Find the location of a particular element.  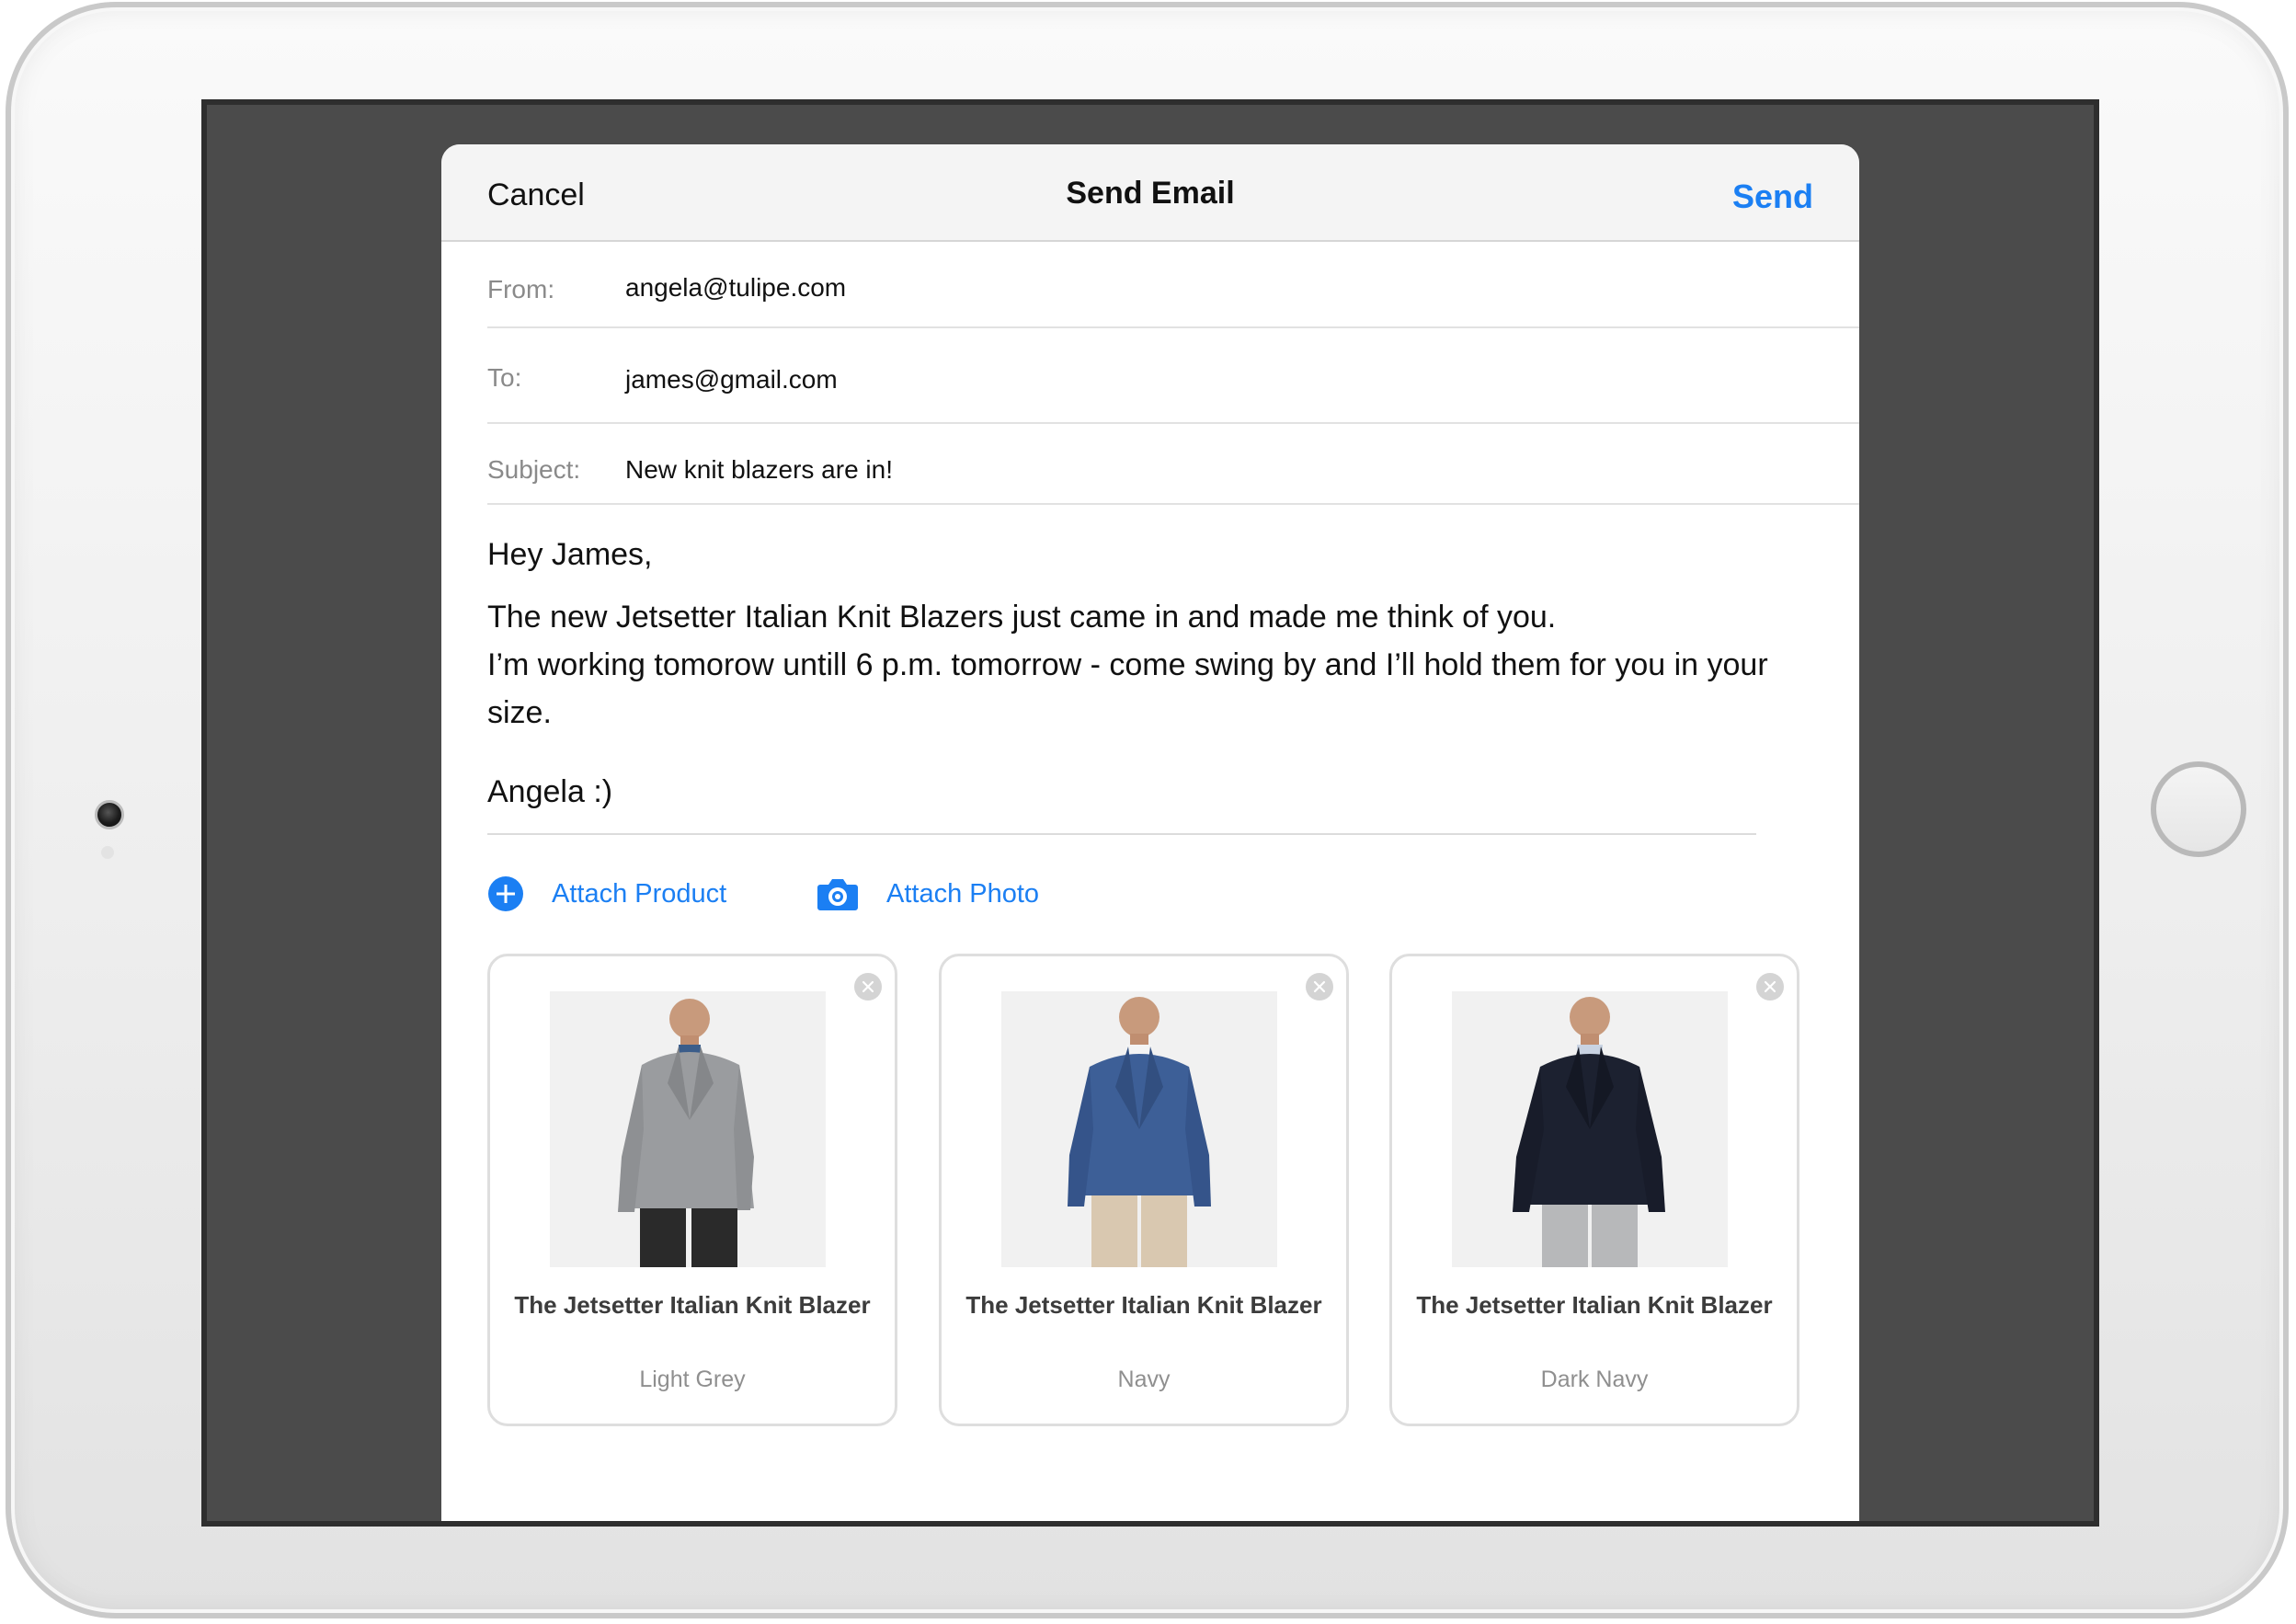

navbar: Cancel Send Email Send is located at coordinates (1150, 193).